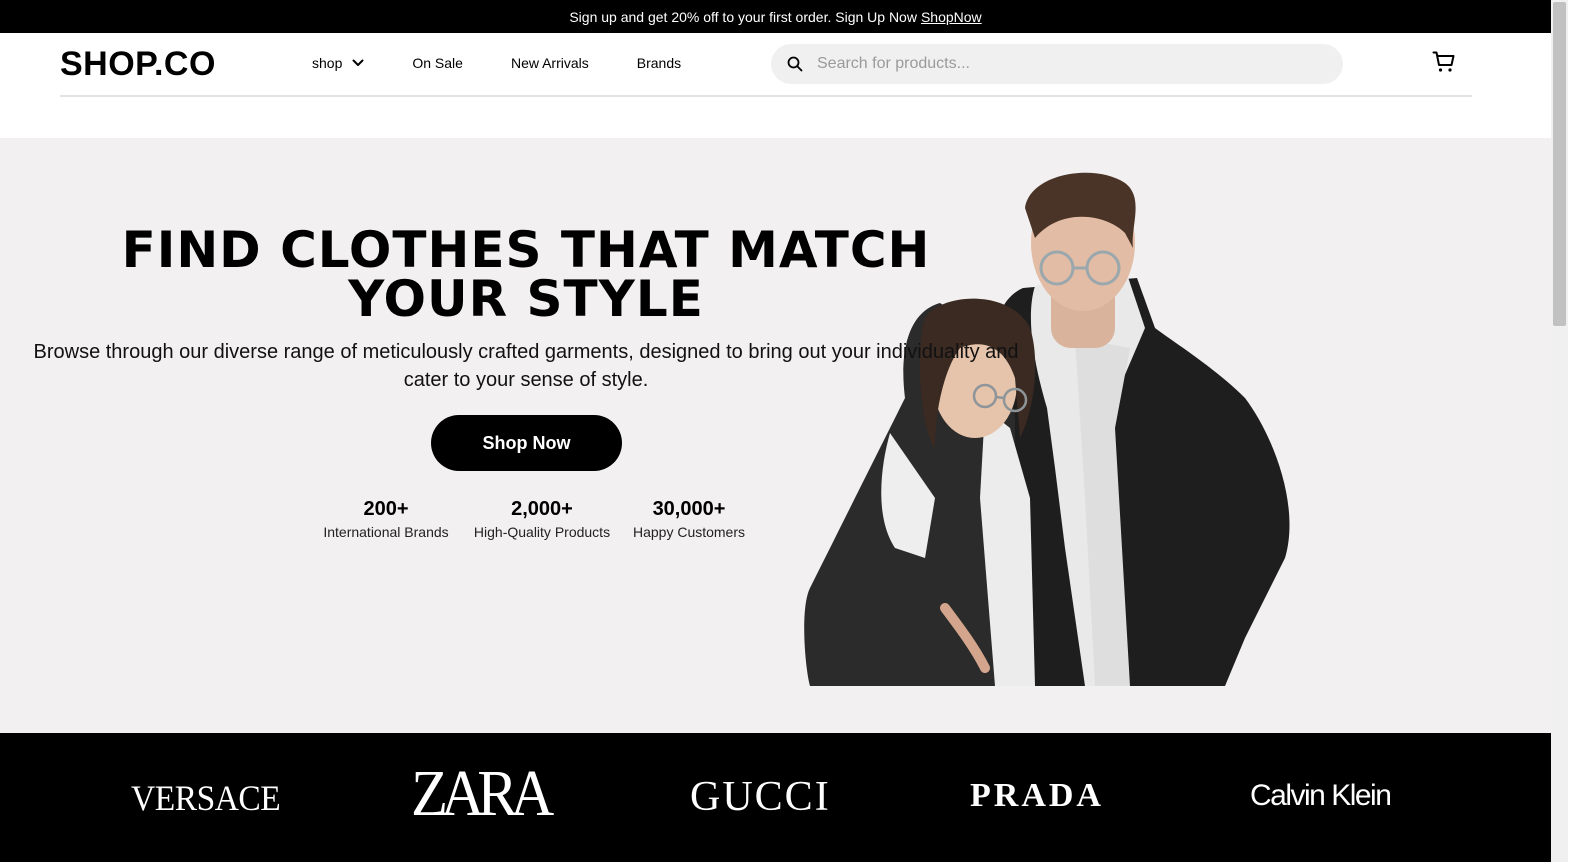 The height and width of the screenshot is (862, 1580). What do you see at coordinates (1444, 64) in the screenshot?
I see `cart-icon` at bounding box center [1444, 64].